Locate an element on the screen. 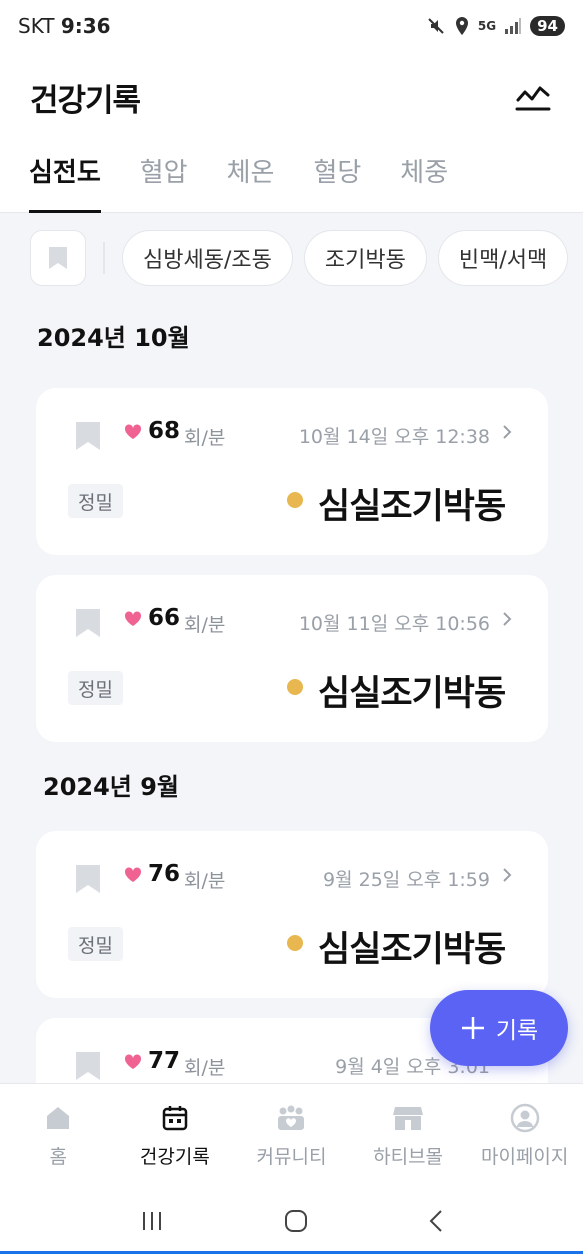  back-icon is located at coordinates (436, 1221).